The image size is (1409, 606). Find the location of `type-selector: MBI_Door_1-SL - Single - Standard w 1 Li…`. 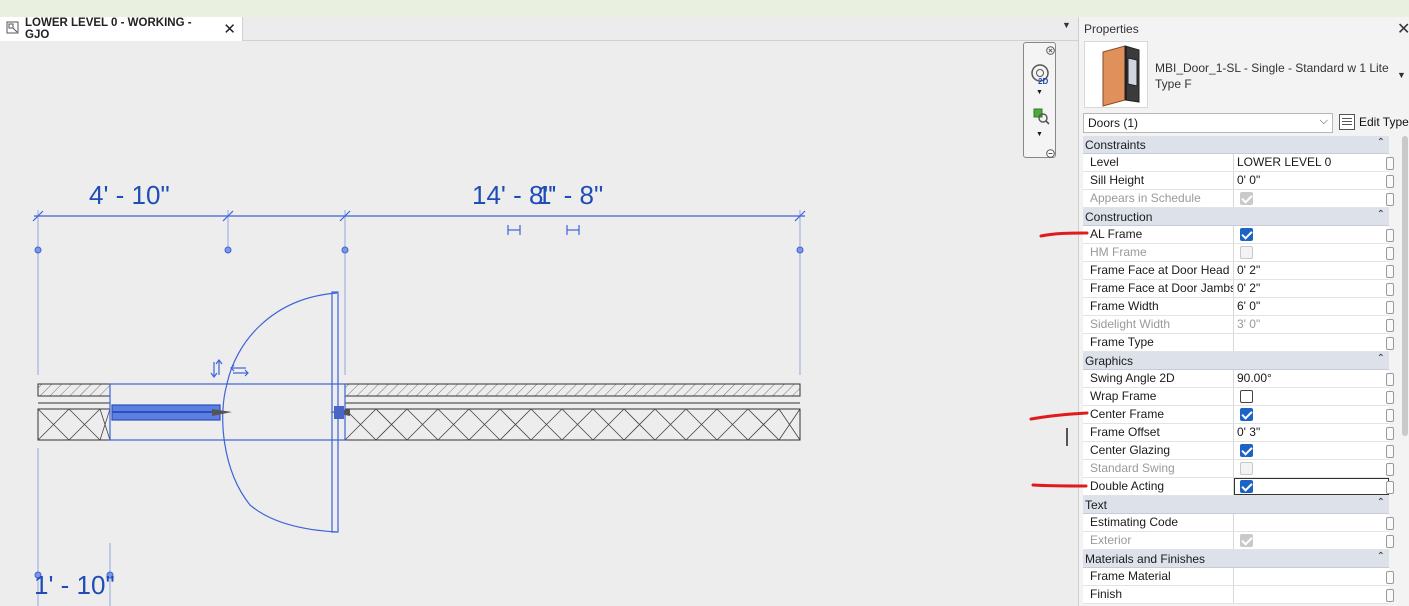

type-selector: MBI_Door_1-SL - Single - Standard w 1 Li… is located at coordinates (1275, 76).